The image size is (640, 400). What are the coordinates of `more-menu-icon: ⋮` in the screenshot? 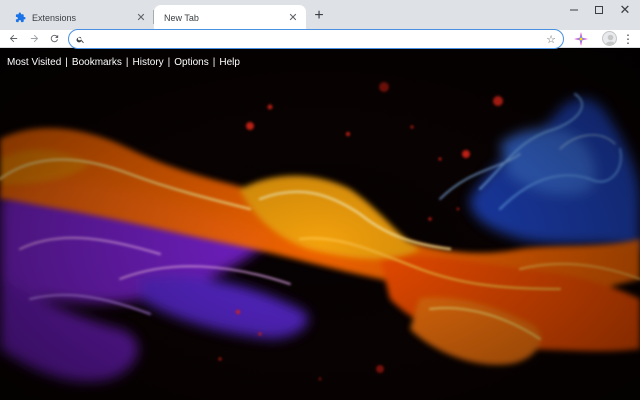 It's located at (628, 38).